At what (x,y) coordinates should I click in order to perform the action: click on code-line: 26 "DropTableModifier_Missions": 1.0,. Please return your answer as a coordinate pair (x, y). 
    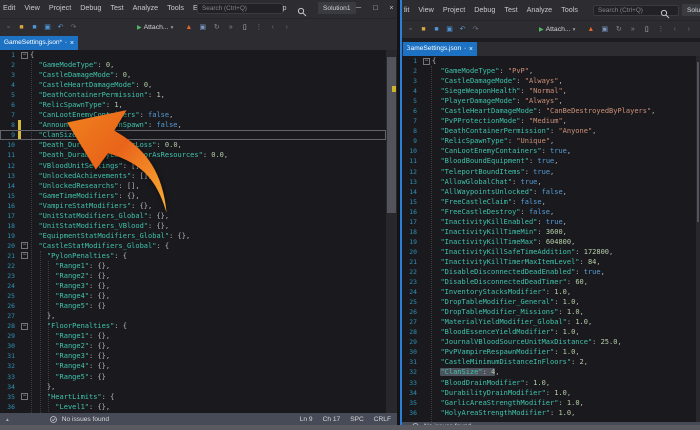
    Looking at the image, I should click on (549, 312).